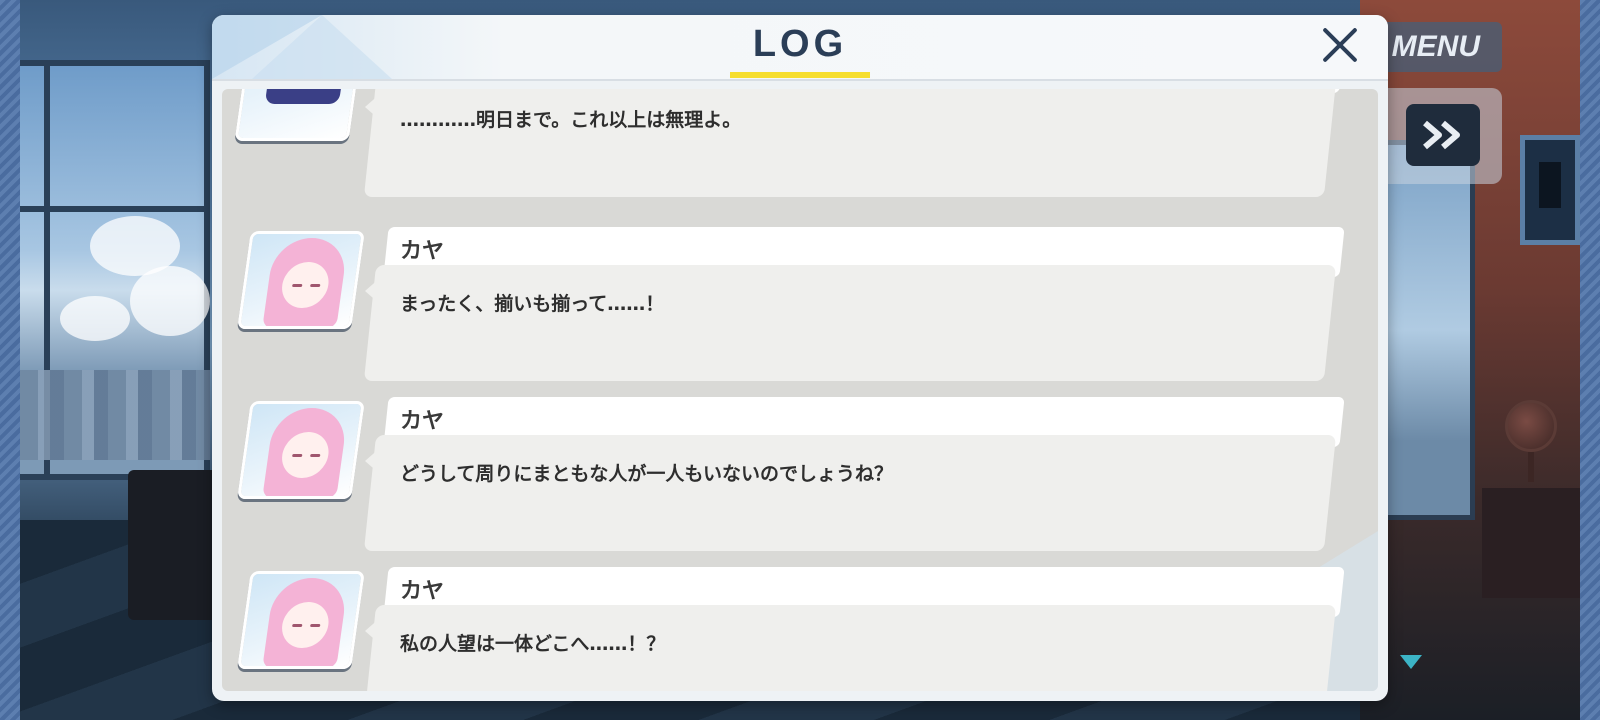 The image size is (1600, 720). Describe the element at coordinates (1531, 426) in the screenshot. I see `globe` at that location.